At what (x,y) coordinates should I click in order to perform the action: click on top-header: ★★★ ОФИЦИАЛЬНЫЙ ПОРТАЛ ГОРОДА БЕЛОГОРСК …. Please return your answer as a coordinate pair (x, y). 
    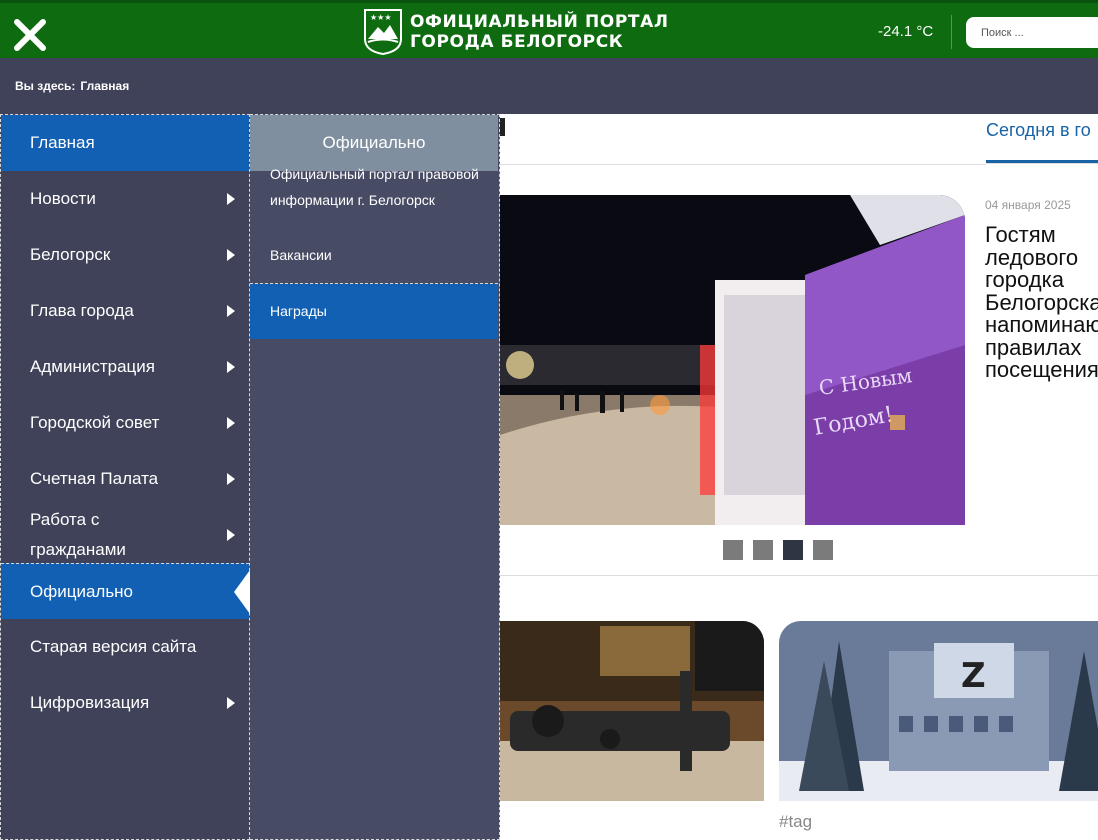
    Looking at the image, I should click on (549, 29).